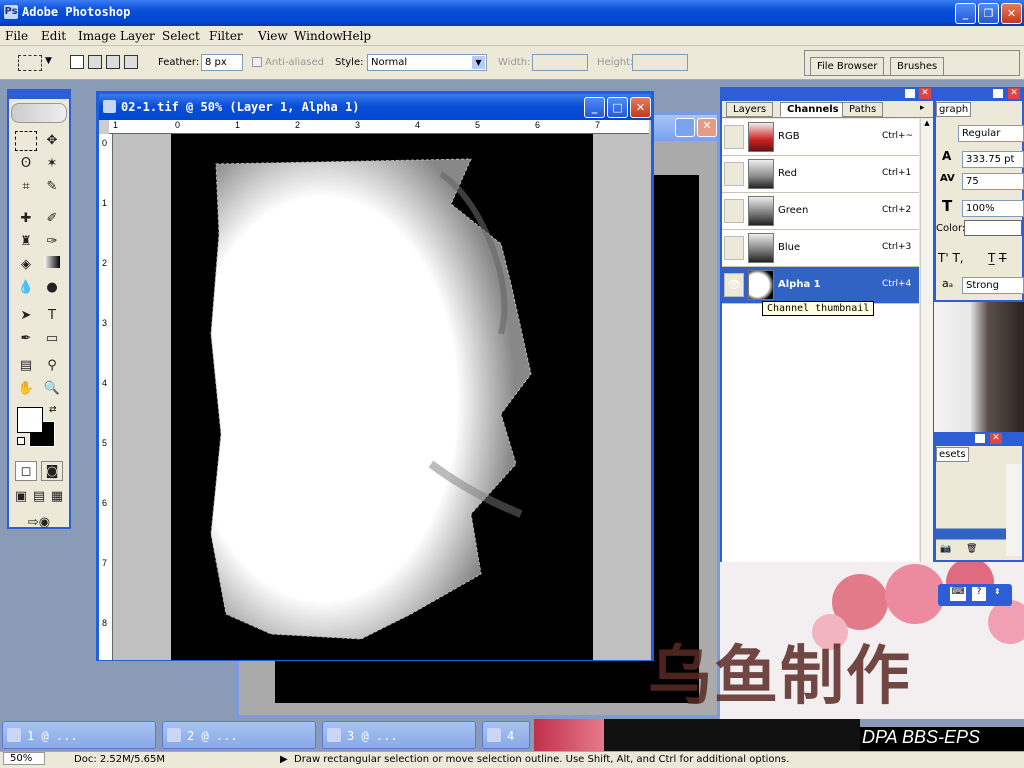 The height and width of the screenshot is (768, 1024). I want to click on eraser-tool-icon: ◈, so click(26, 265).